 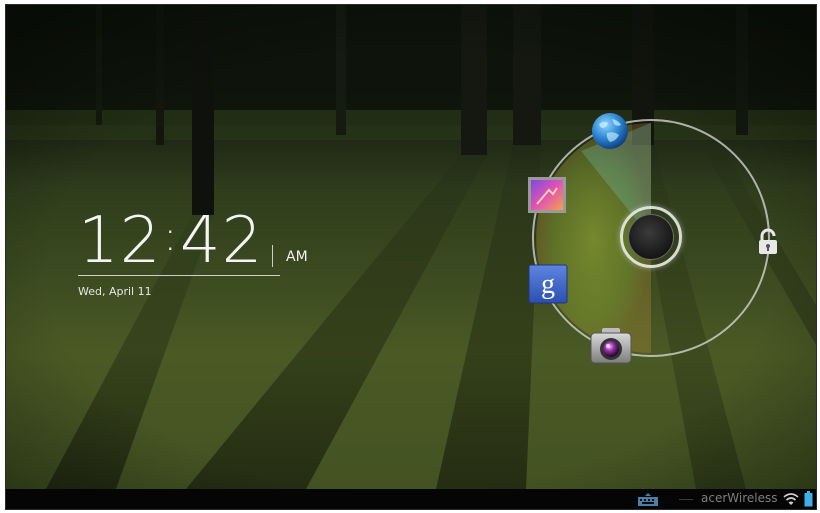 I want to click on gallery-target, so click(x=547, y=195).